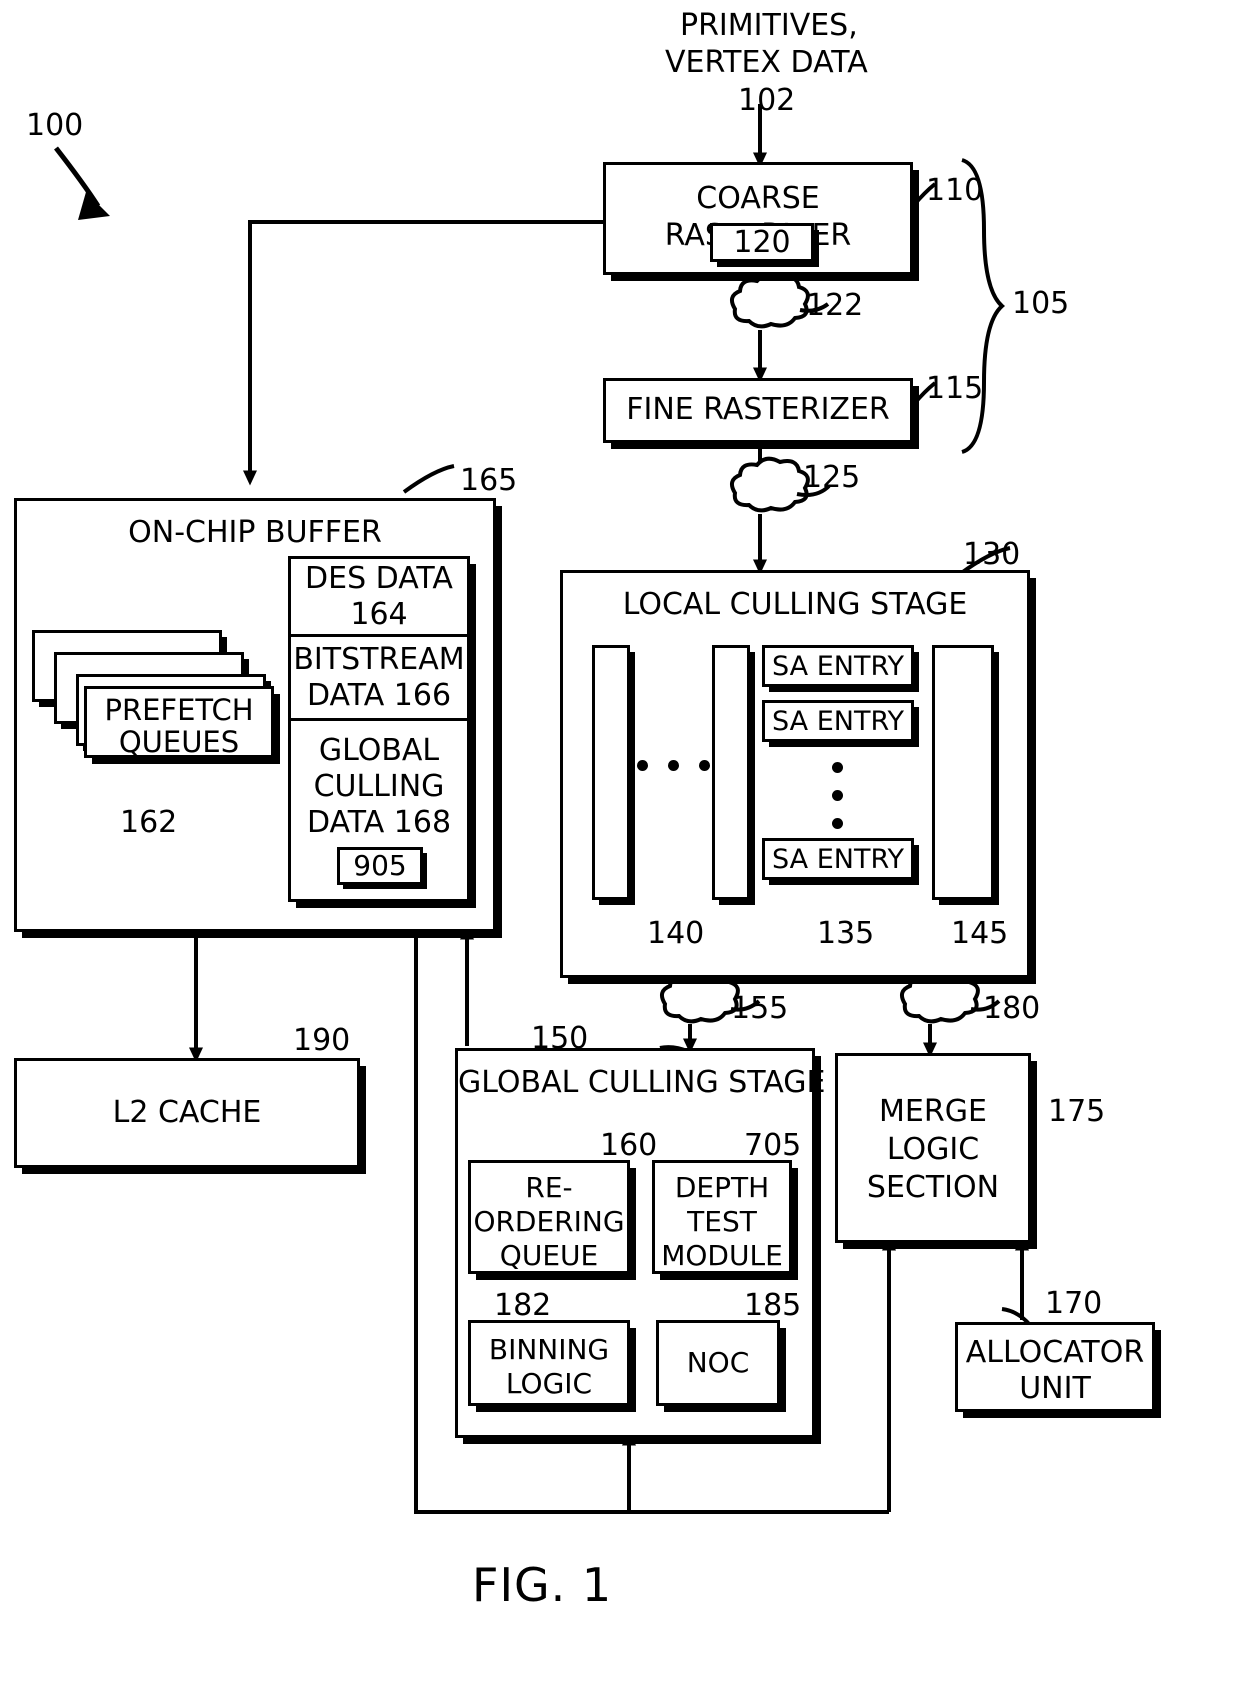  I want to click on buffer-data-bitstream-line1: BITSTREAM, so click(379, 659).